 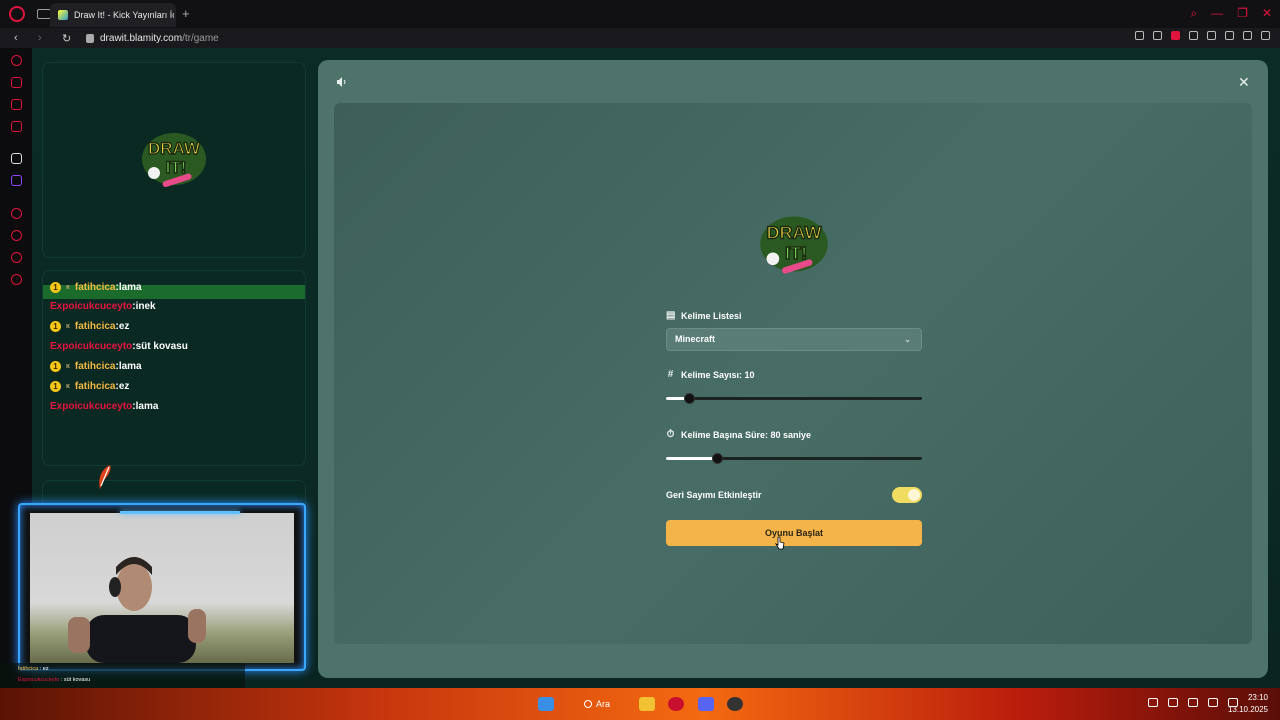 What do you see at coordinates (780, 543) in the screenshot?
I see `mouse-pointer-icon` at bounding box center [780, 543].